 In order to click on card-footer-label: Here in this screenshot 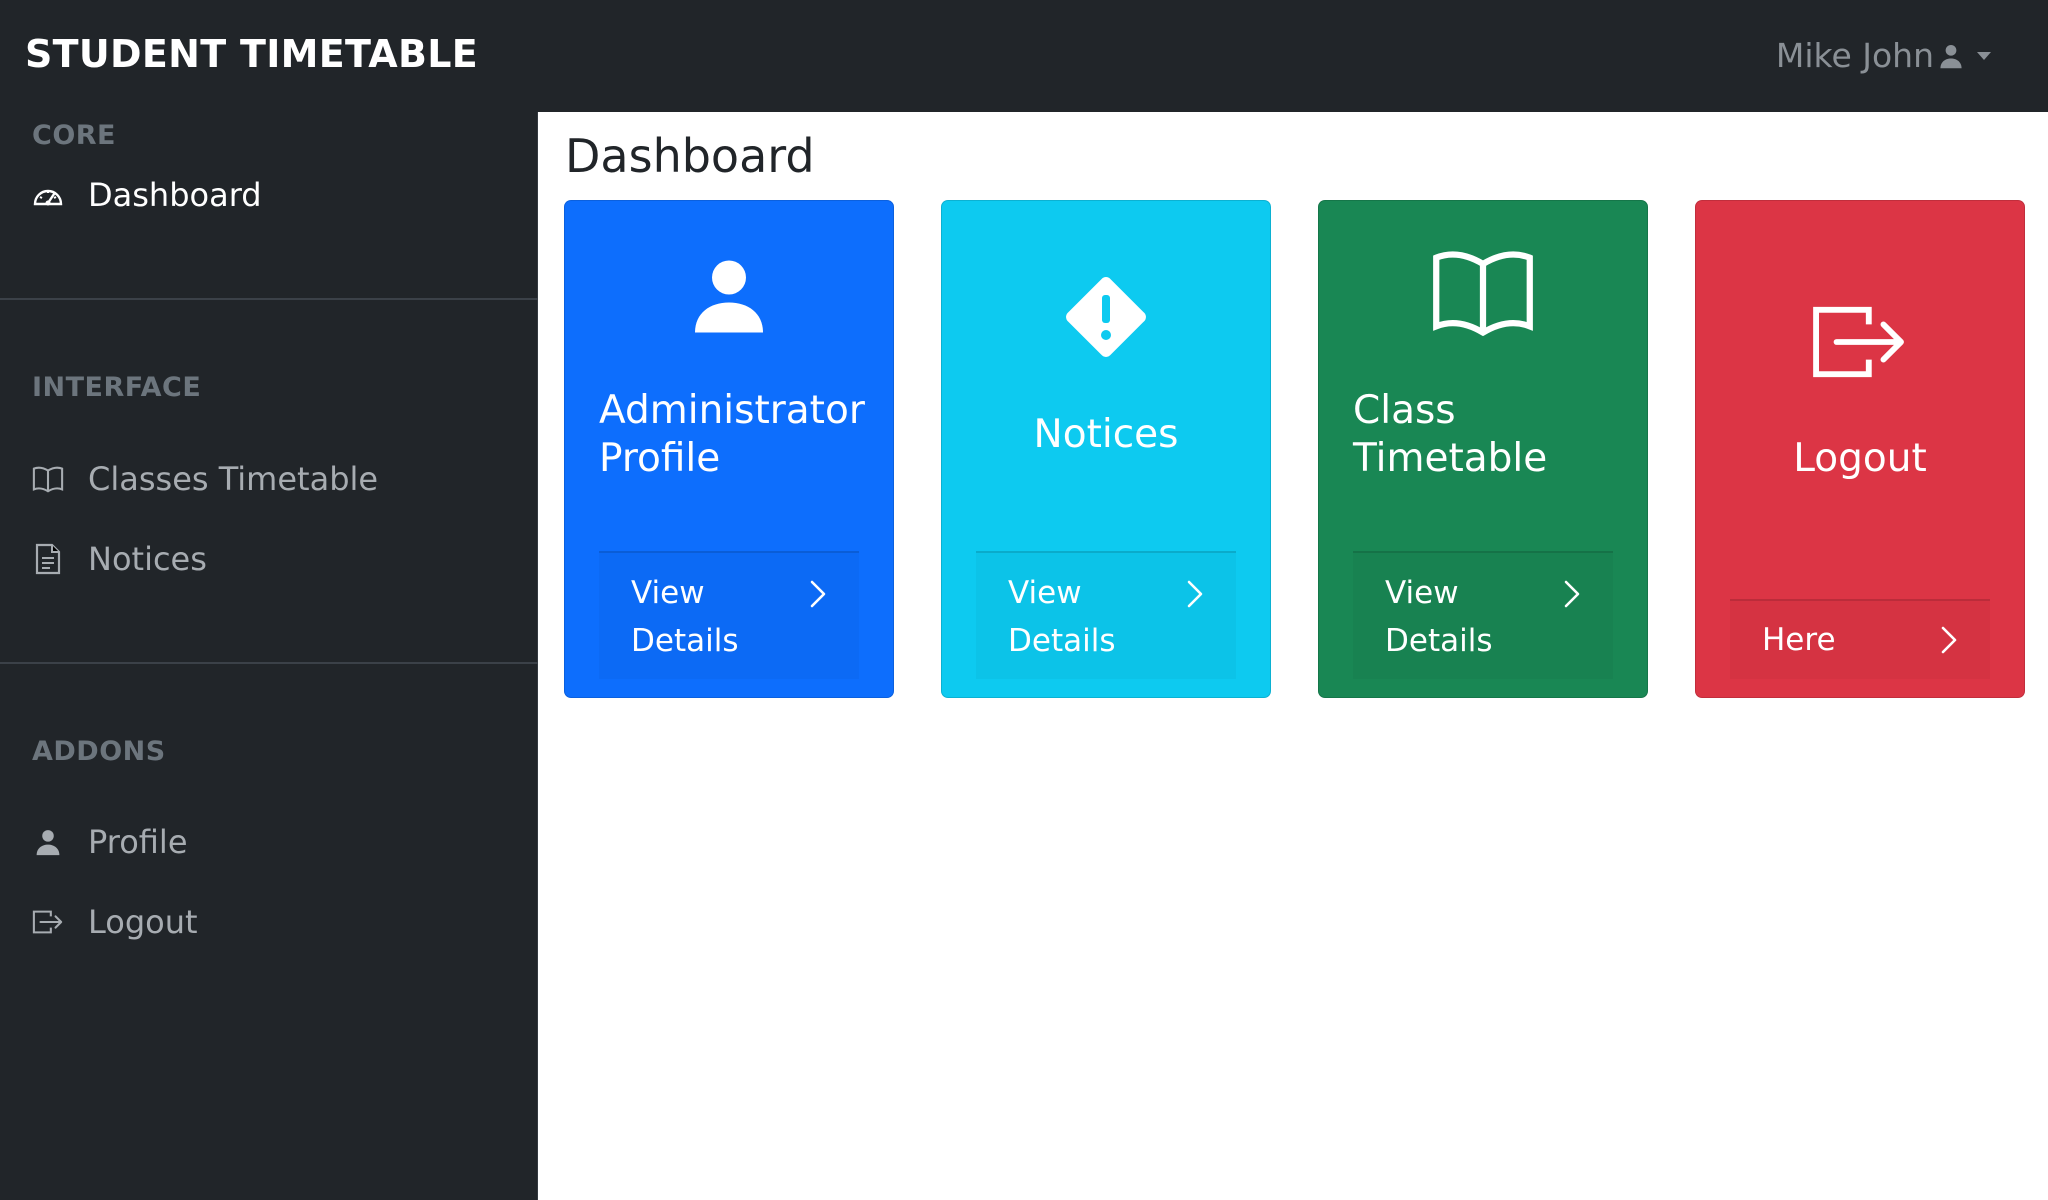, I will do `click(1799, 640)`.